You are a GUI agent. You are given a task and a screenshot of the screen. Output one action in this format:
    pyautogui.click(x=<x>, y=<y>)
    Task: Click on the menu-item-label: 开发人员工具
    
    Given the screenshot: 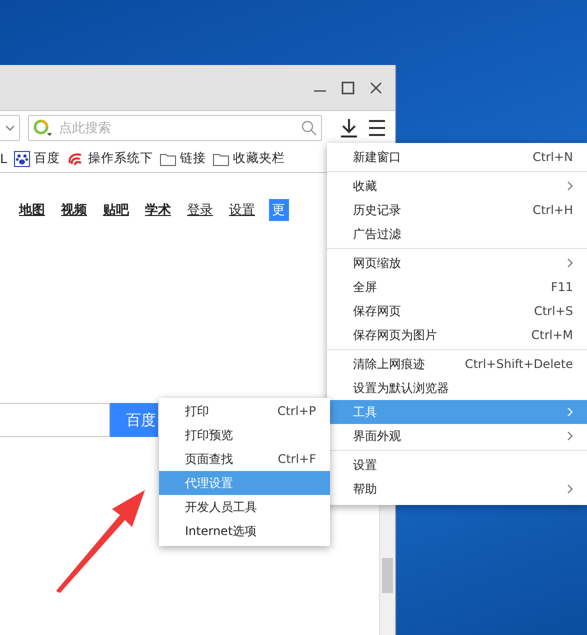 What is the action you would take?
    pyautogui.click(x=221, y=507)
    